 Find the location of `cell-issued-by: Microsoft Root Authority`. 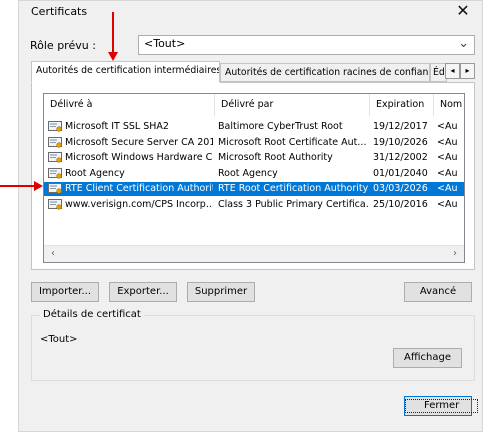

cell-issued-by: Microsoft Root Authority is located at coordinates (275, 158).